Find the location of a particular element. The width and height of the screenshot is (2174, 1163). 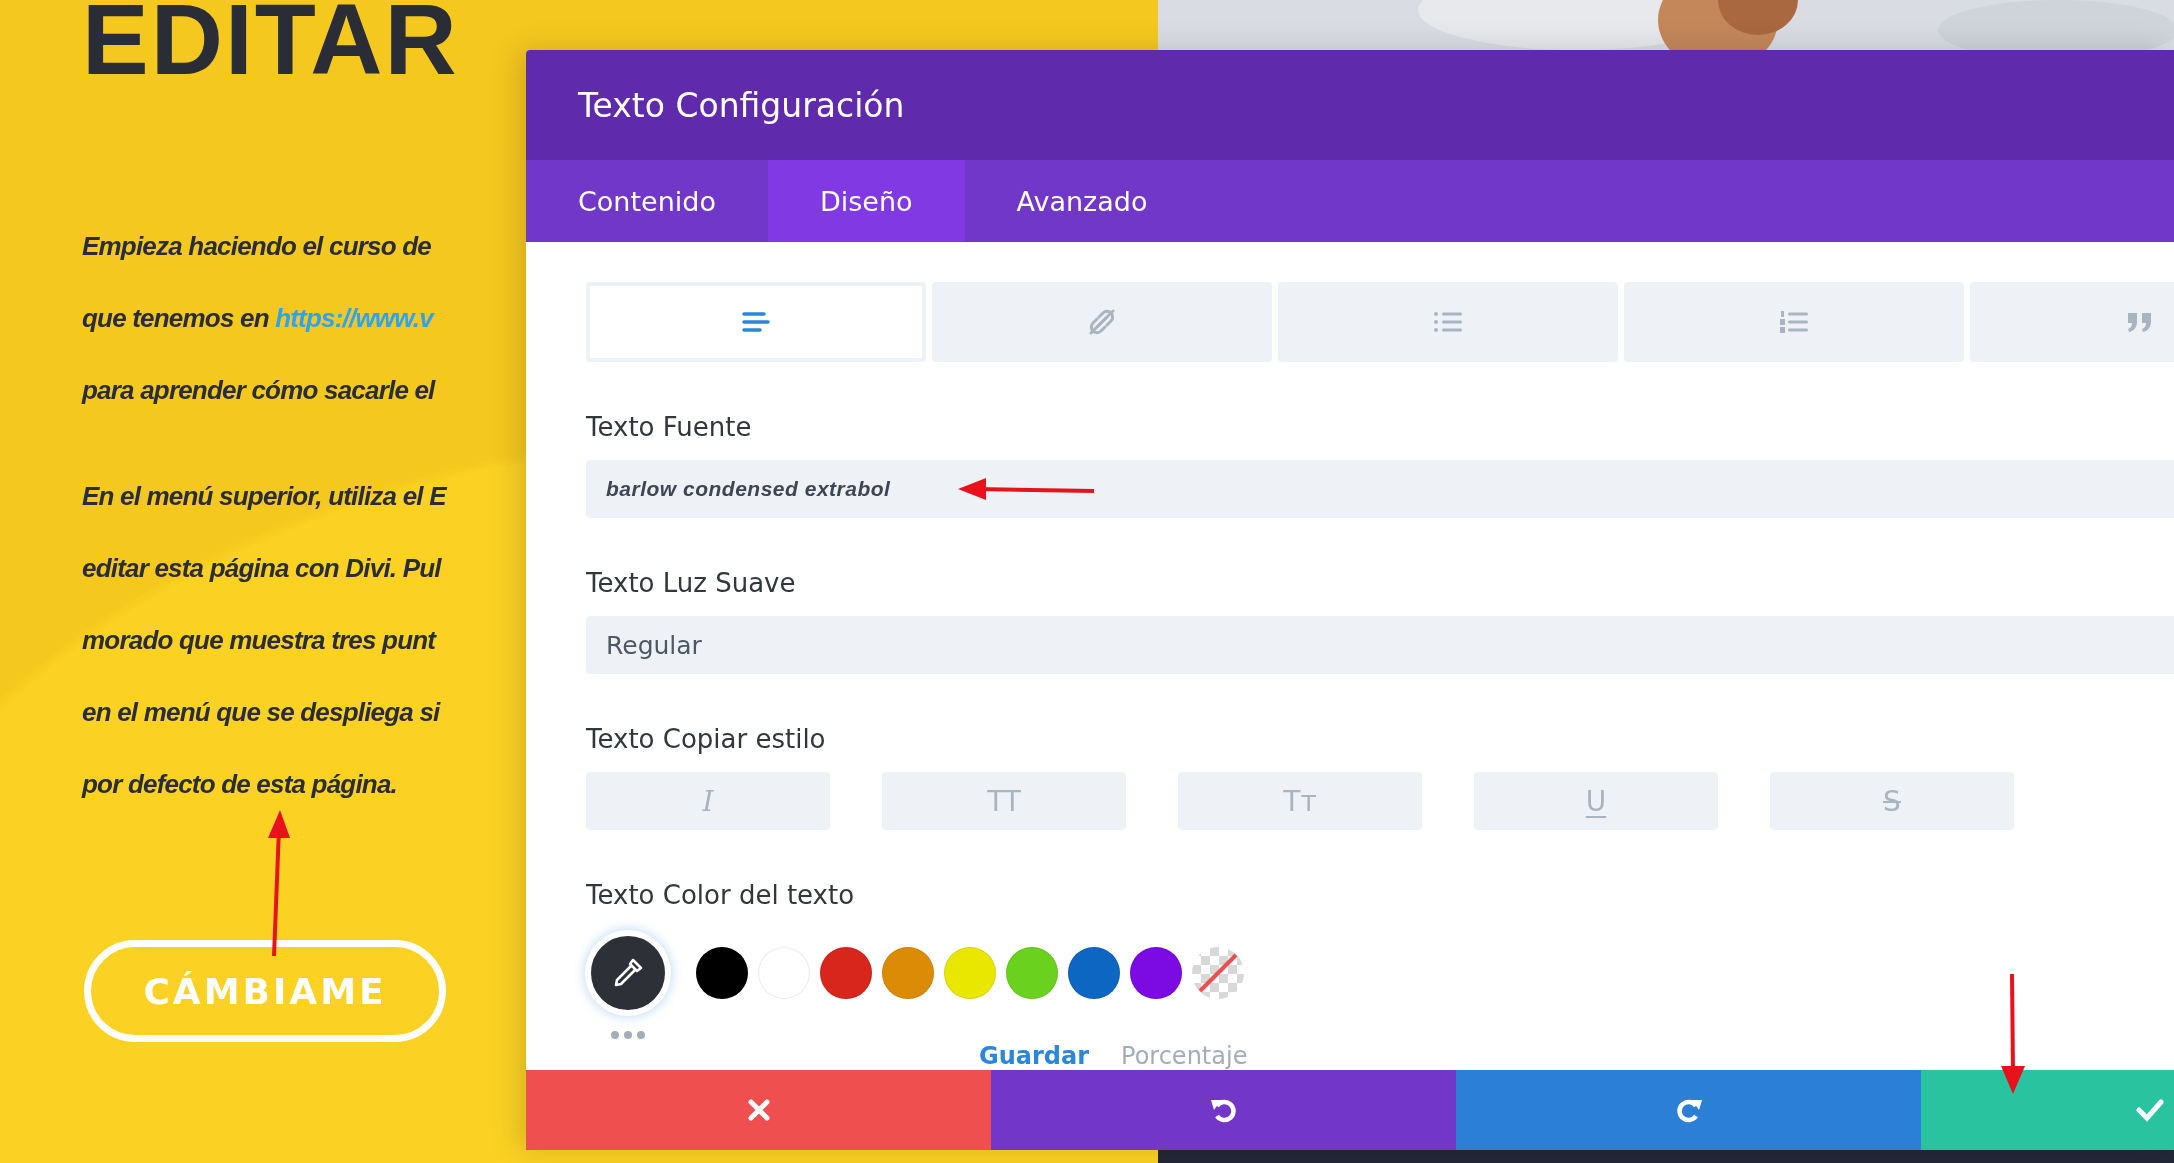

close-icon is located at coordinates (758, 1110).